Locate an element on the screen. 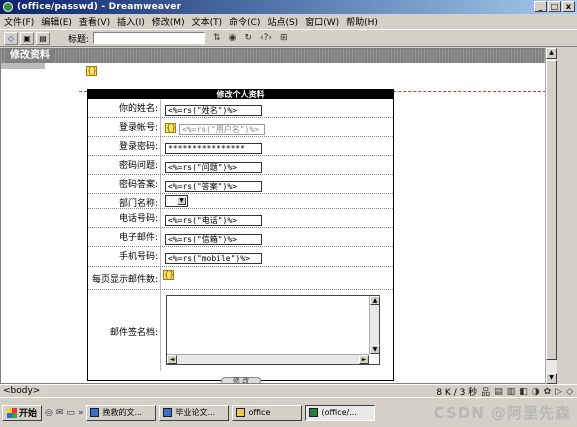 This screenshot has width=577, height=427. view-options-icon: ⊞ is located at coordinates (284, 38).